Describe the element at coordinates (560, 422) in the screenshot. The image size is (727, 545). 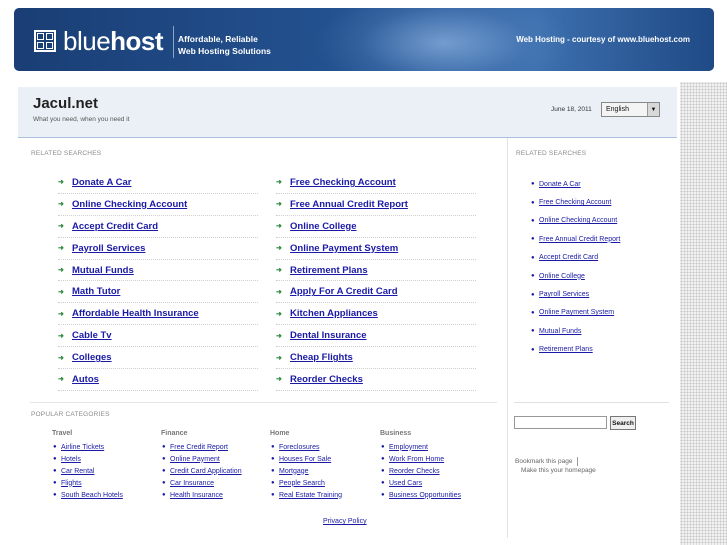
I see `search-input` at that location.